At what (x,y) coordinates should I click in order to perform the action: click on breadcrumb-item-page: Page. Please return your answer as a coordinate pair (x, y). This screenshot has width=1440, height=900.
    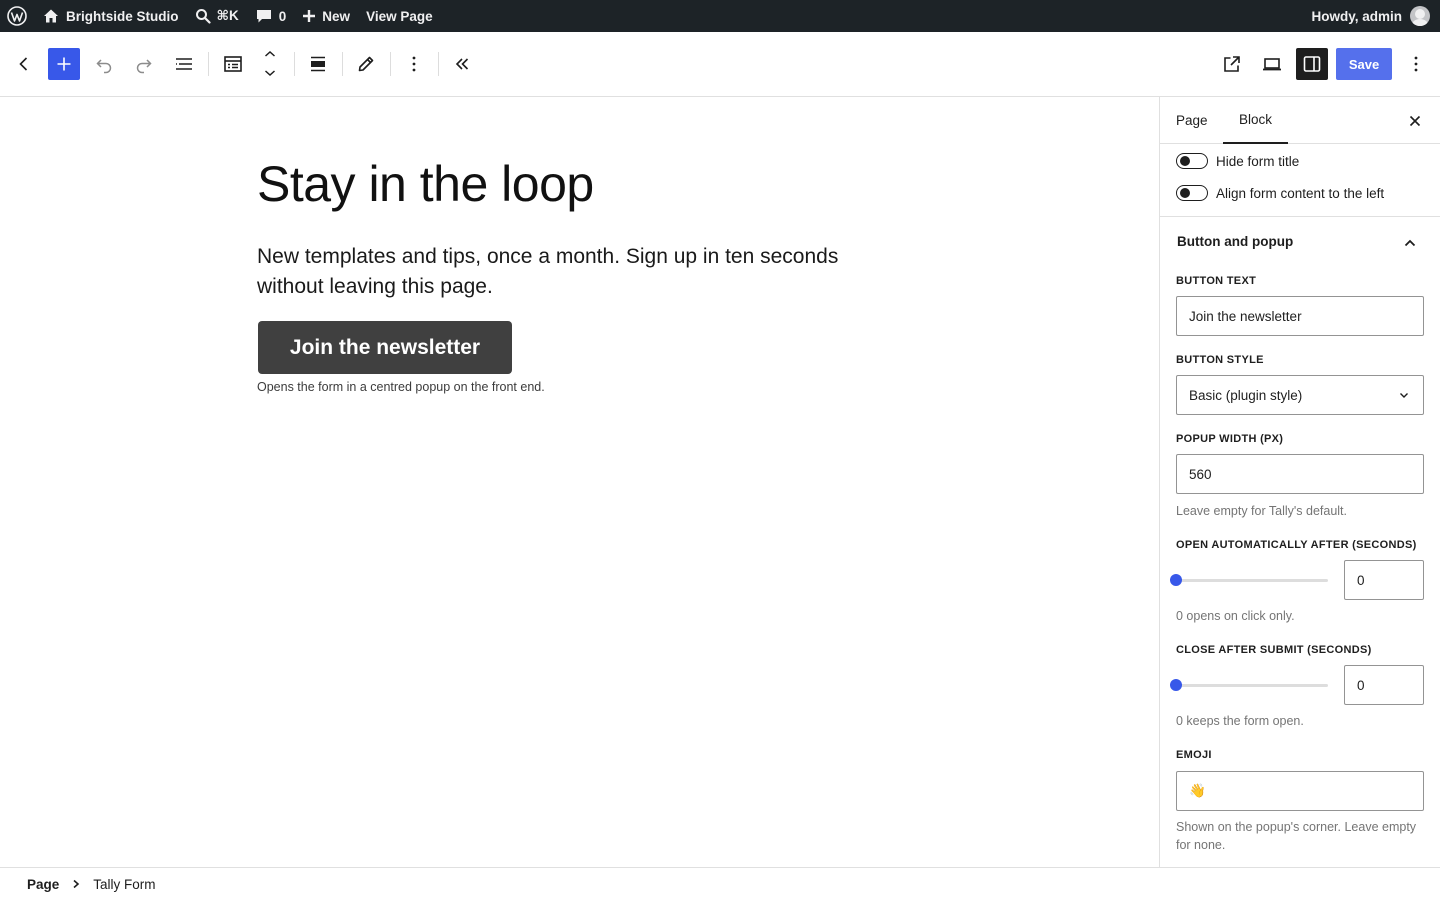
    Looking at the image, I should click on (43, 884).